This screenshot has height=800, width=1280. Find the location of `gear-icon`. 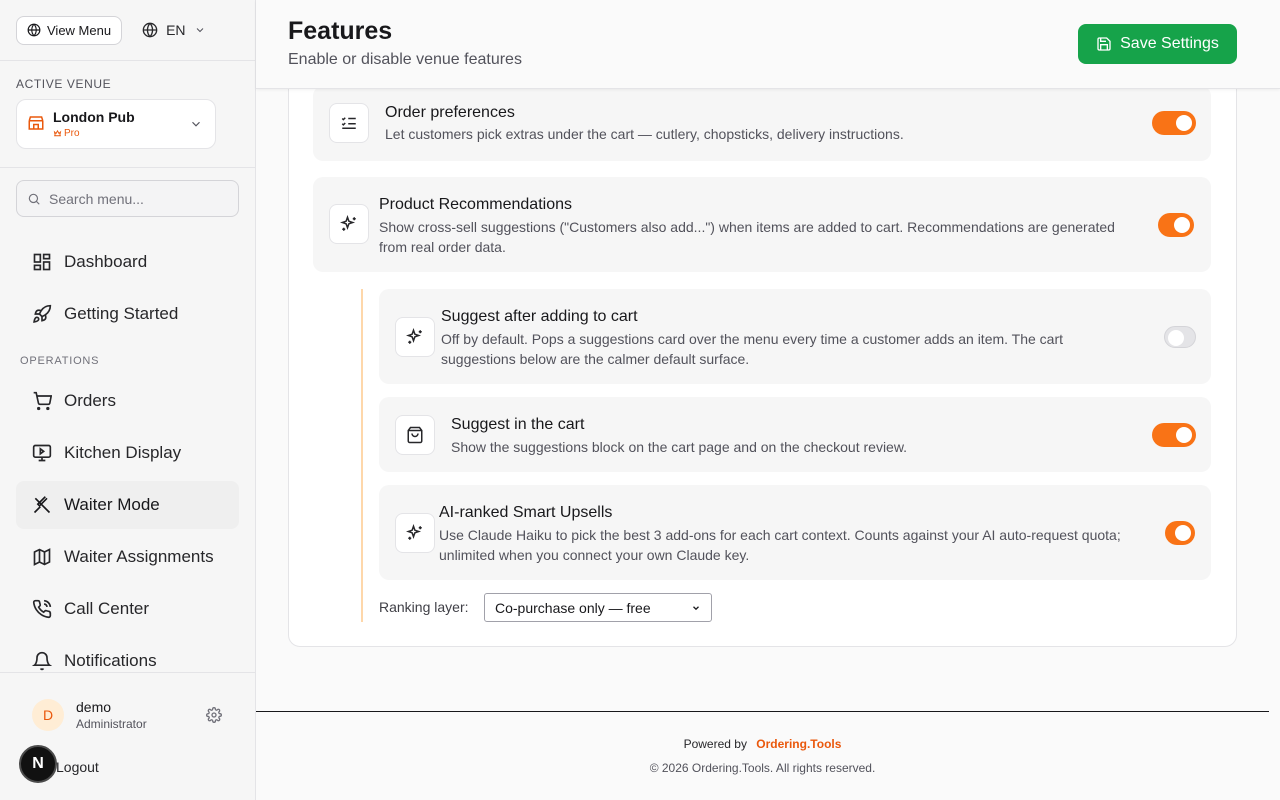

gear-icon is located at coordinates (214, 715).